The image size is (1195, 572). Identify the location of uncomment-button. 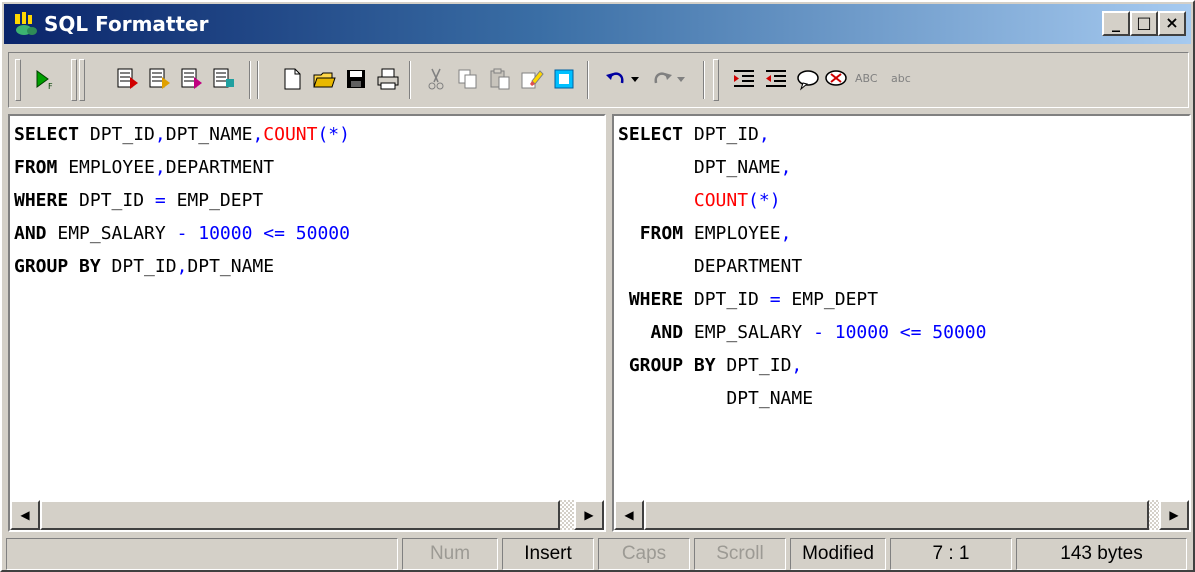
(836, 79).